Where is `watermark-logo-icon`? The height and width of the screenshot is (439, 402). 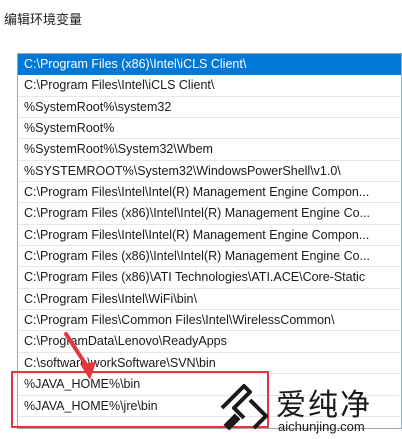 watermark-logo-icon is located at coordinates (244, 407).